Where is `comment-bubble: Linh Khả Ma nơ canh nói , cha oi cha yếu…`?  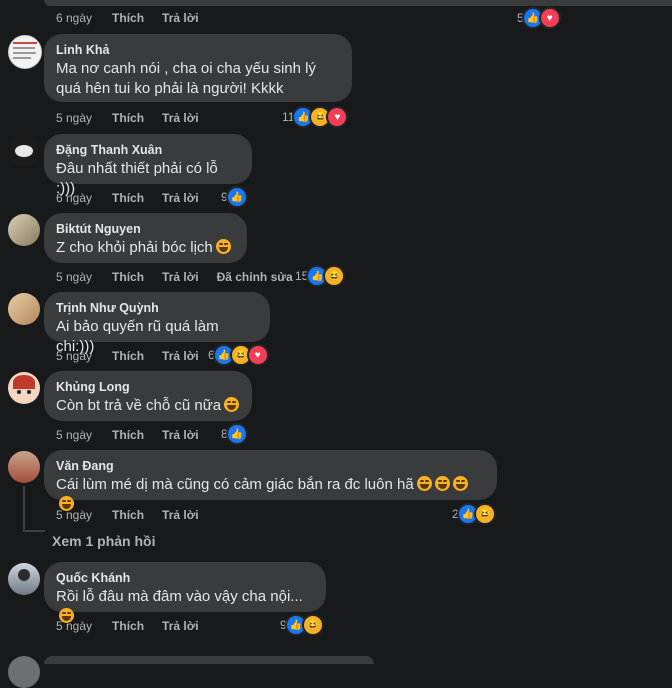 comment-bubble: Linh Khả Ma nơ canh nói , cha oi cha yếu… is located at coordinates (198, 68).